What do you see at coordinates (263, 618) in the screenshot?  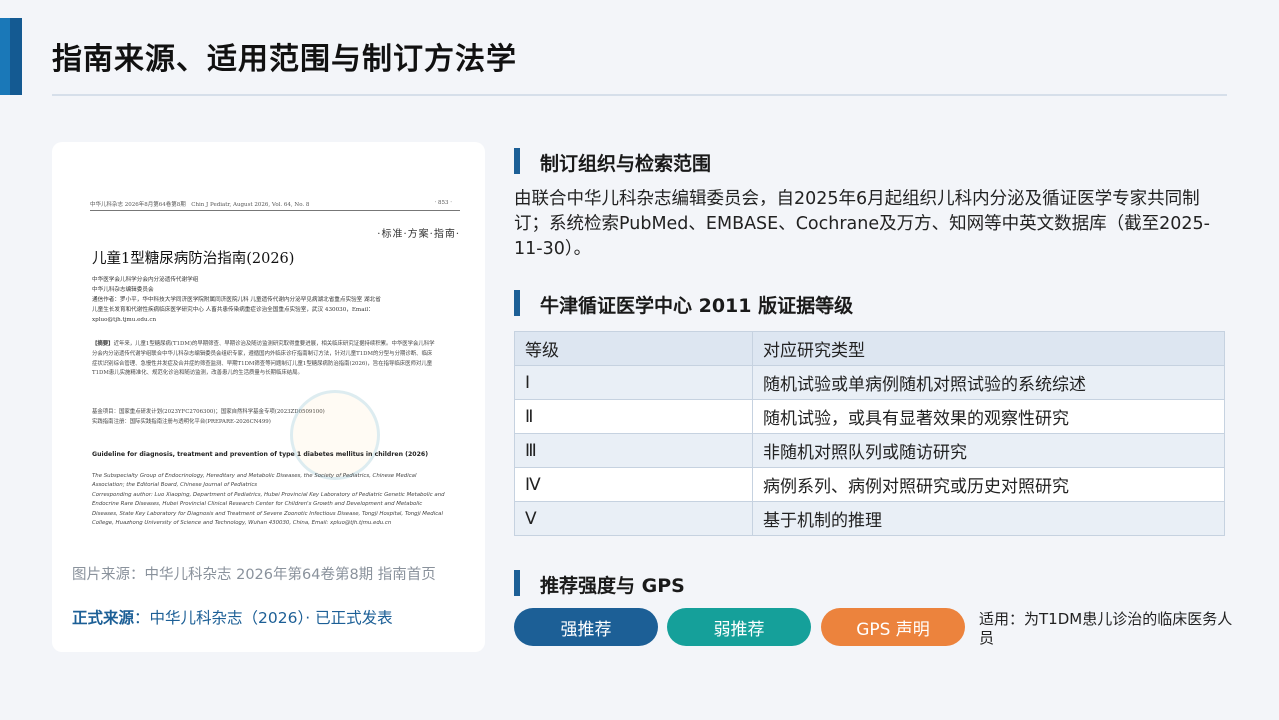 I see `formal-source-text: ：中华儿科杂志（2026）· 已正式发表` at bounding box center [263, 618].